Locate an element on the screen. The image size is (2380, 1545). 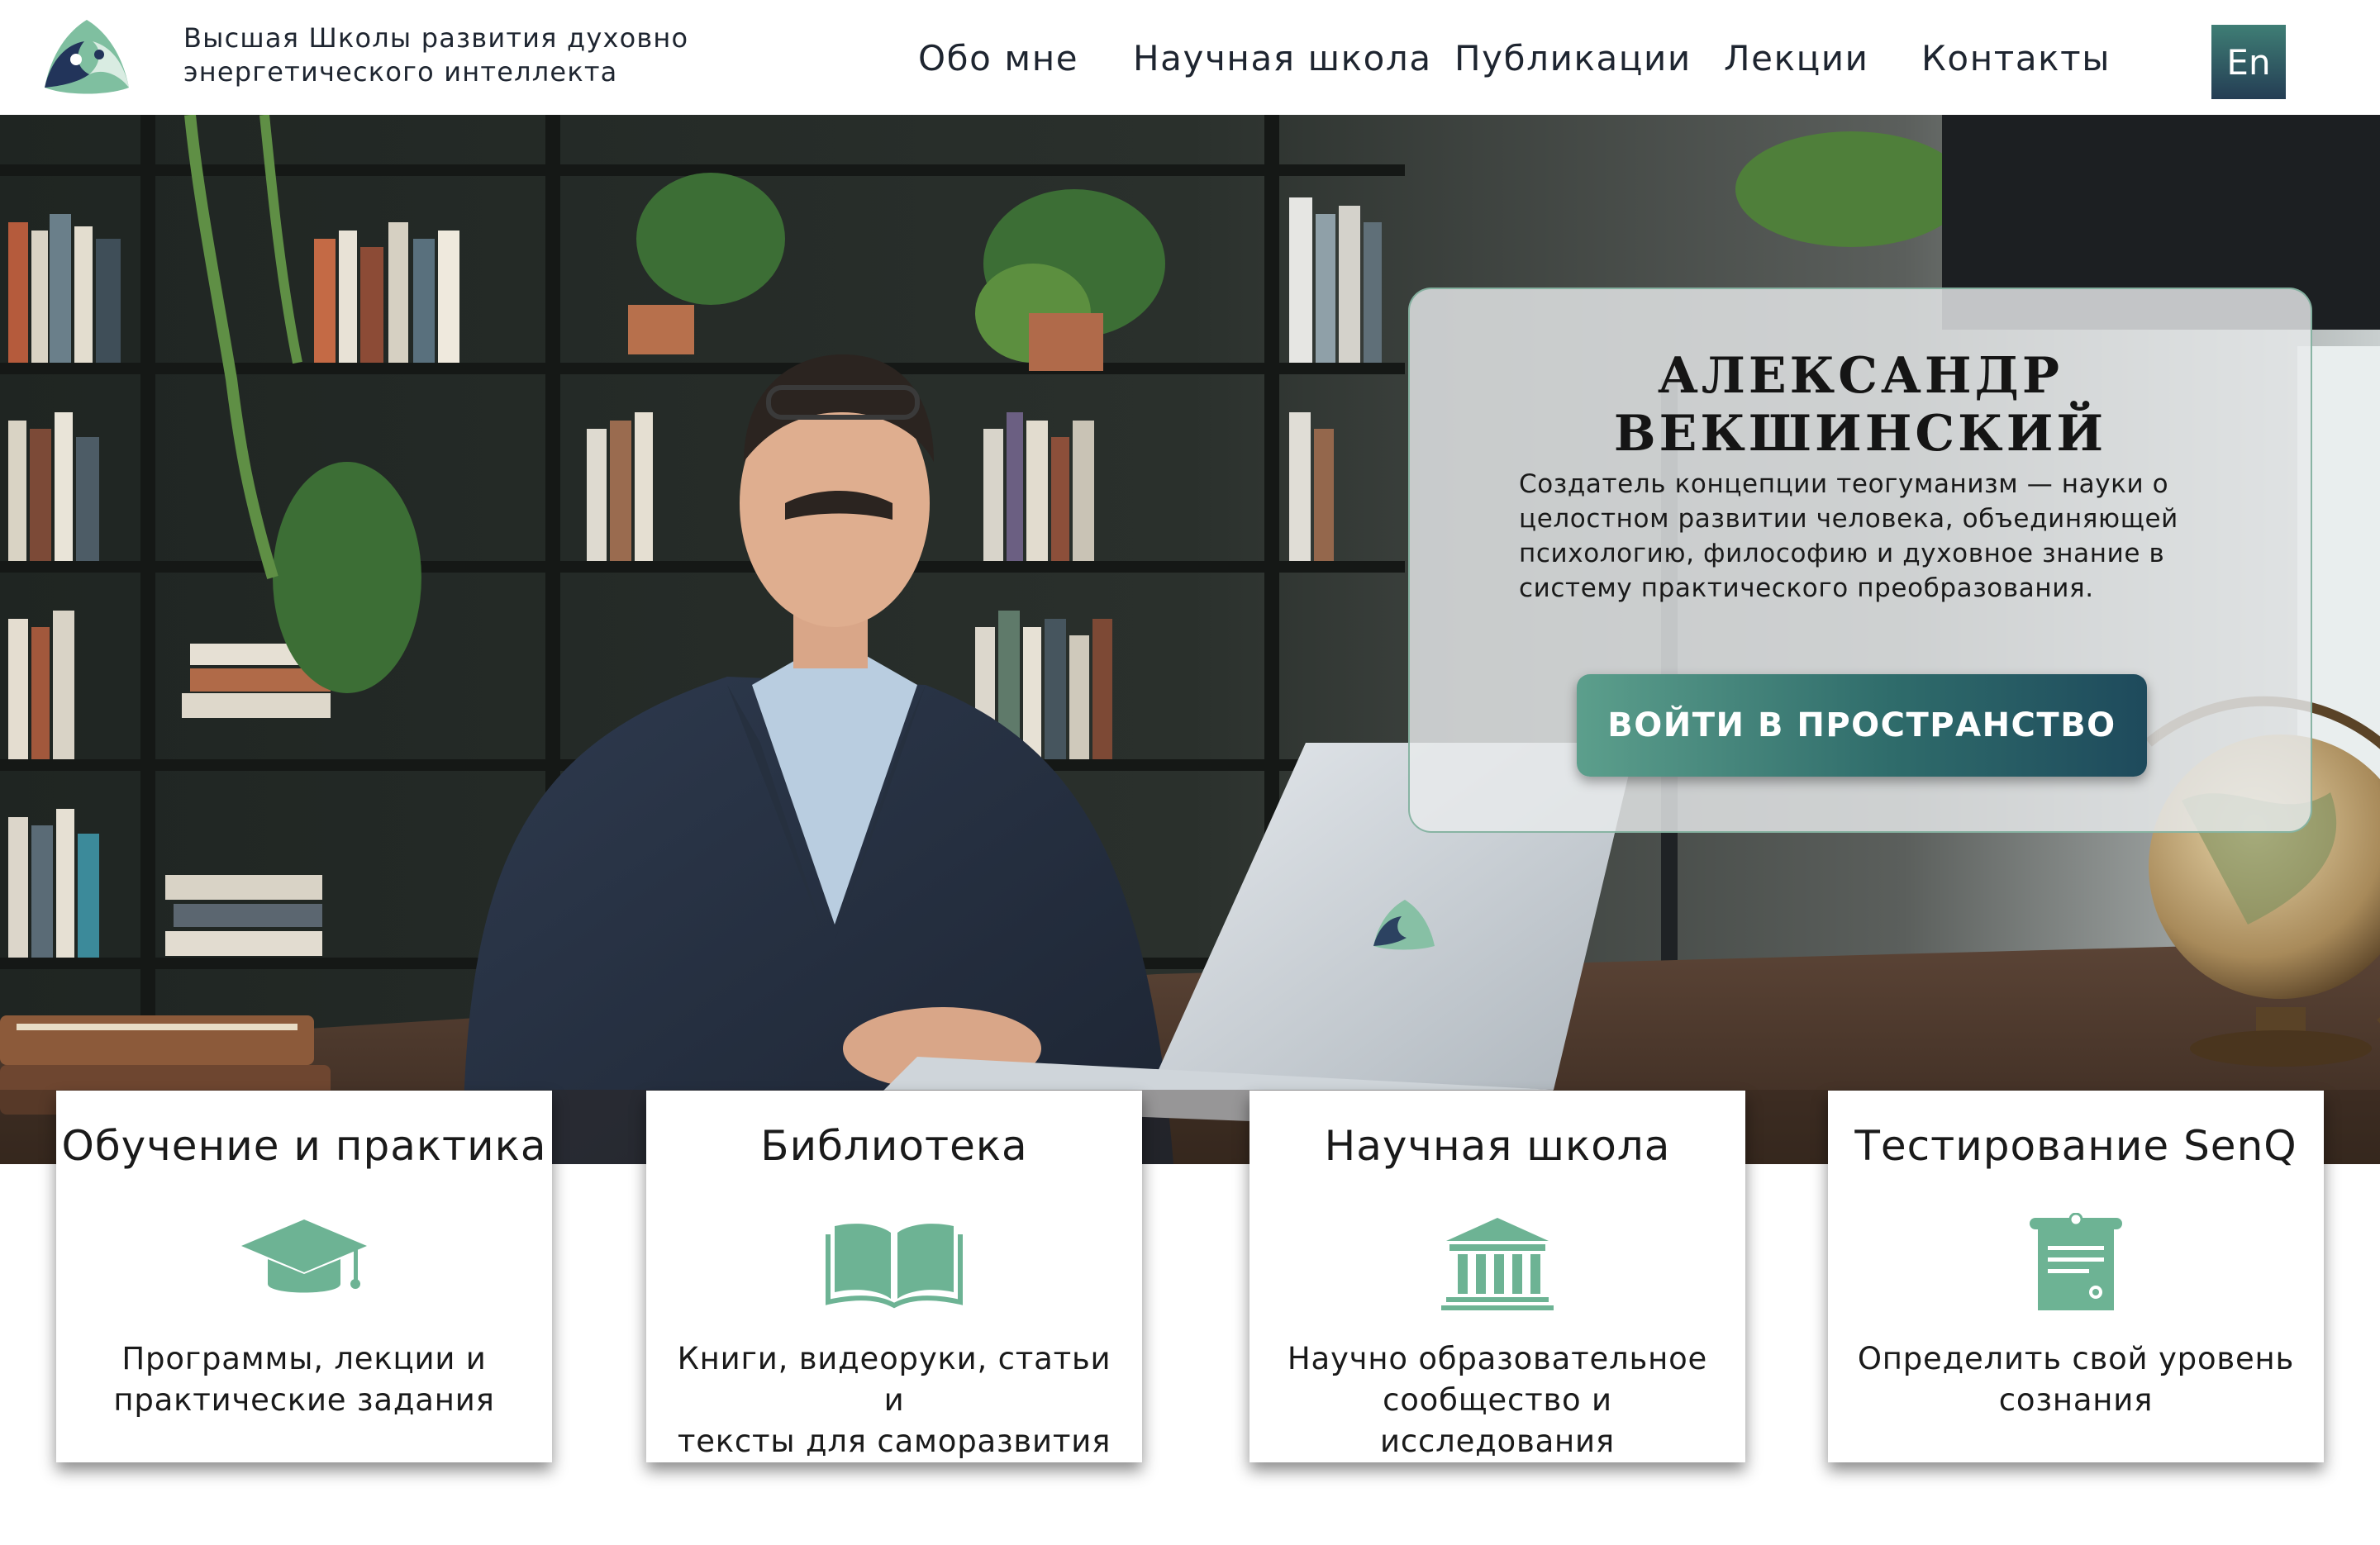
card-title: Тестирование SenQ is located at coordinates (2075, 1146).